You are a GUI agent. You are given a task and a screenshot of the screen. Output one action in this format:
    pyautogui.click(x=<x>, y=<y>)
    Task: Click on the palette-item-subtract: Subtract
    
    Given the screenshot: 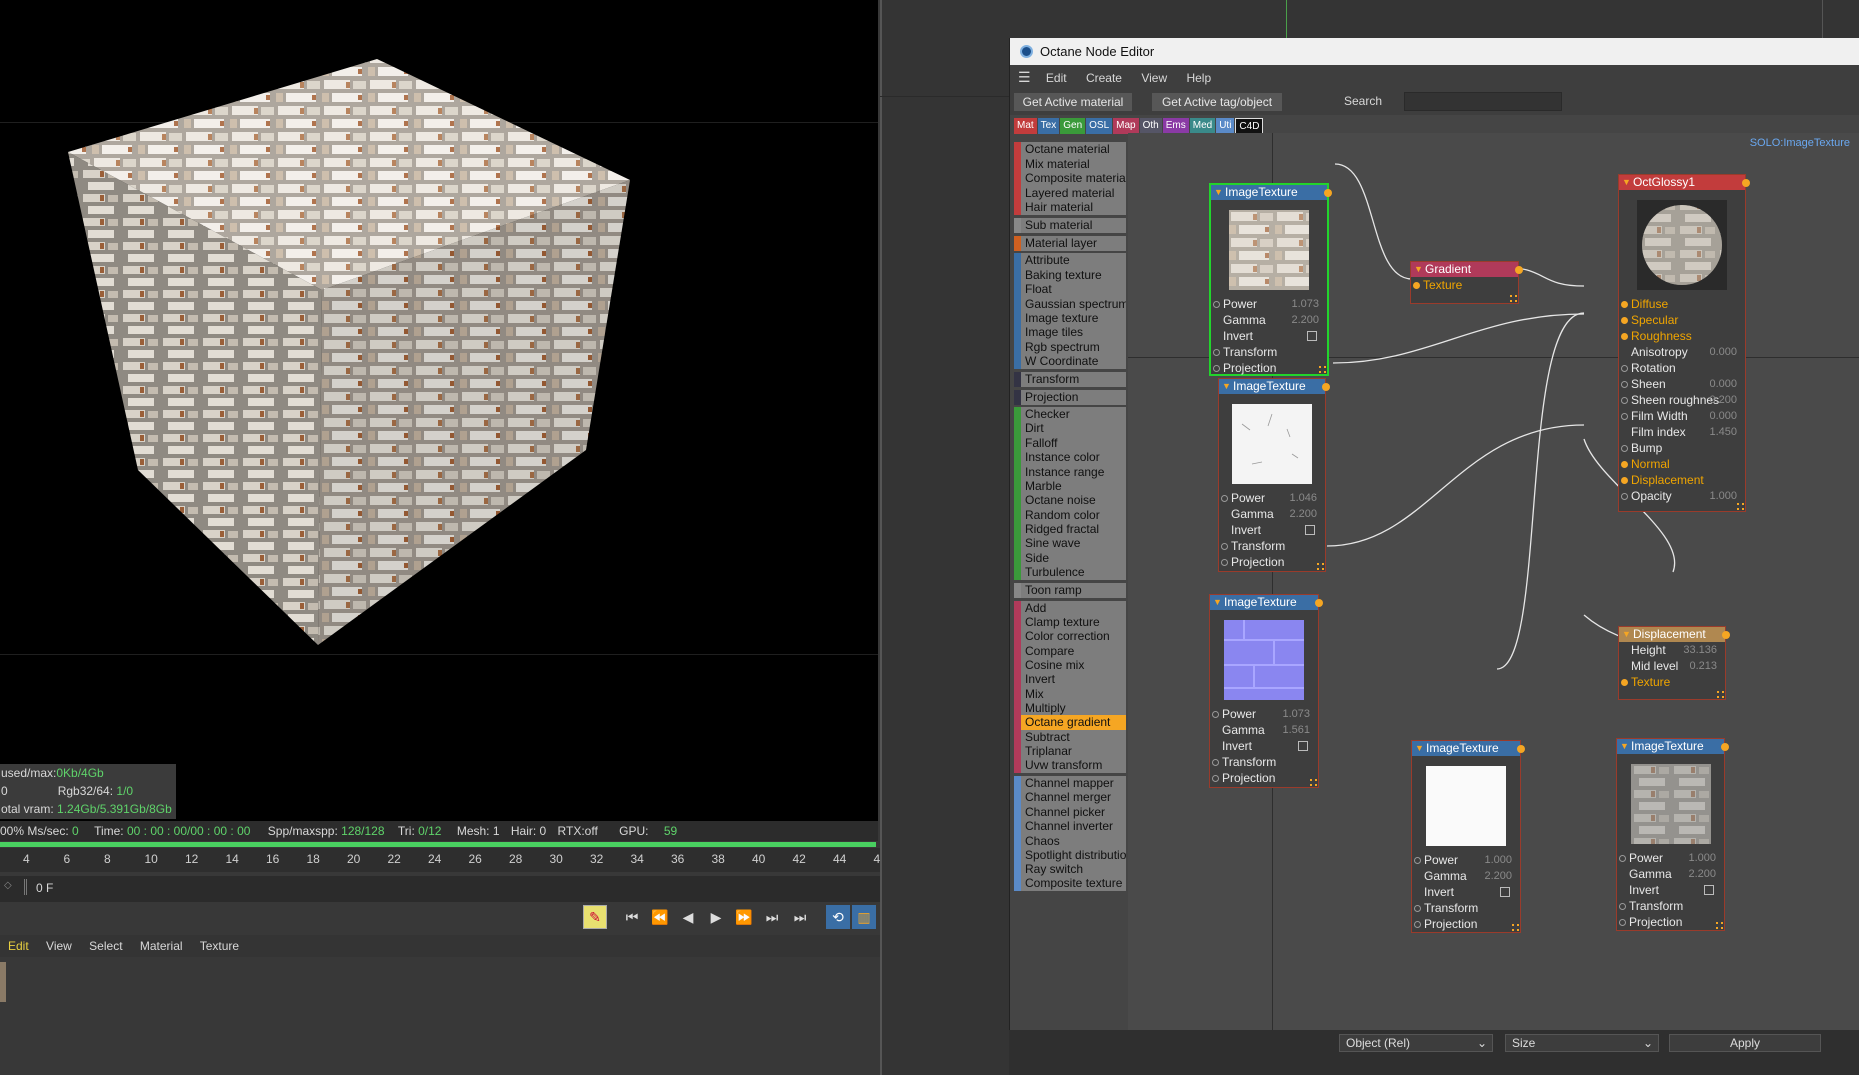 What is the action you would take?
    pyautogui.click(x=1070, y=737)
    